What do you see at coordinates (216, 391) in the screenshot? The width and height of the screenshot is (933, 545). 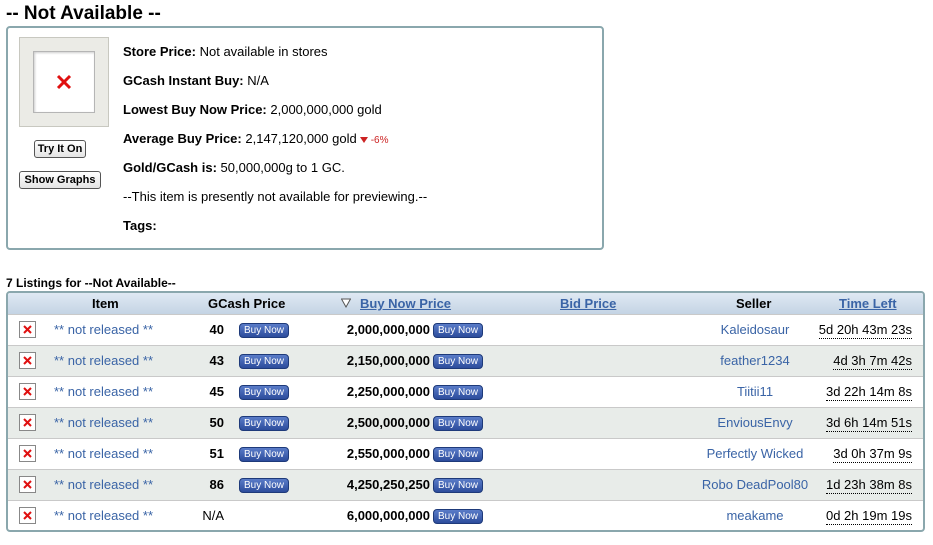 I see `gcash-price: 45` at bounding box center [216, 391].